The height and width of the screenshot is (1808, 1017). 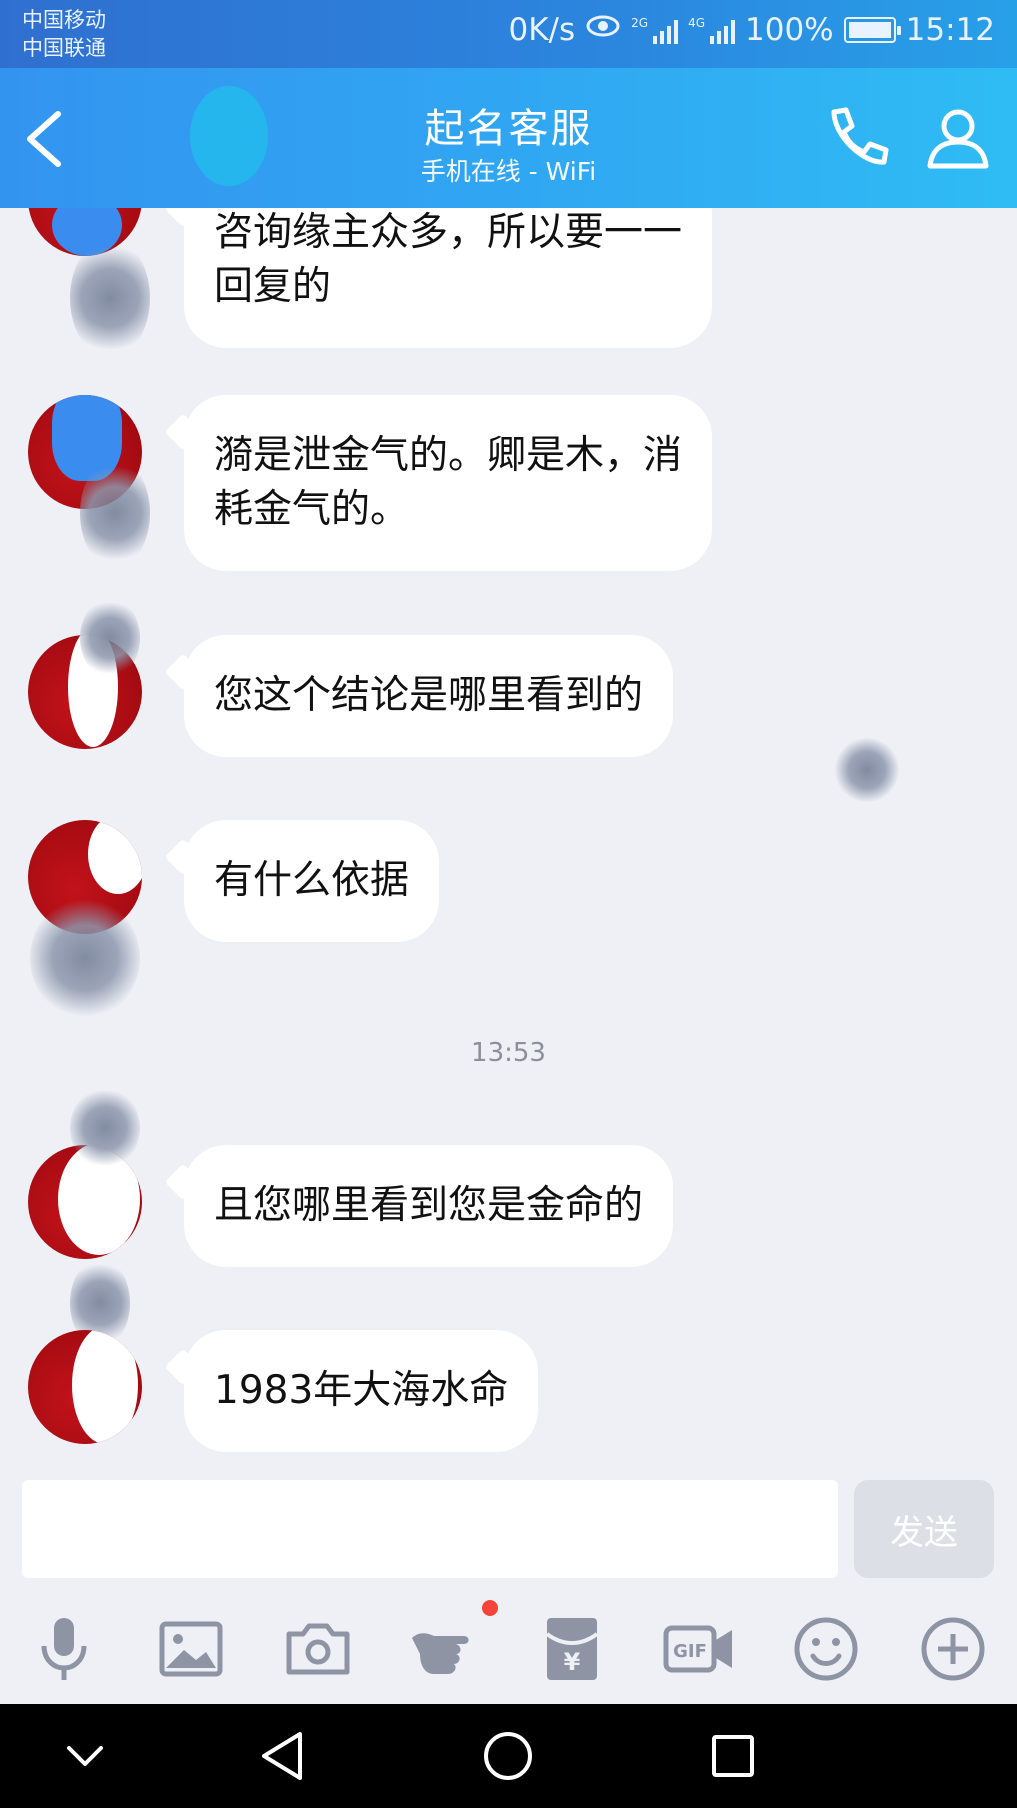 I want to click on message-bubble: 漪是泄金气的。卿是木，消 耗金气的。, so click(x=448, y=483).